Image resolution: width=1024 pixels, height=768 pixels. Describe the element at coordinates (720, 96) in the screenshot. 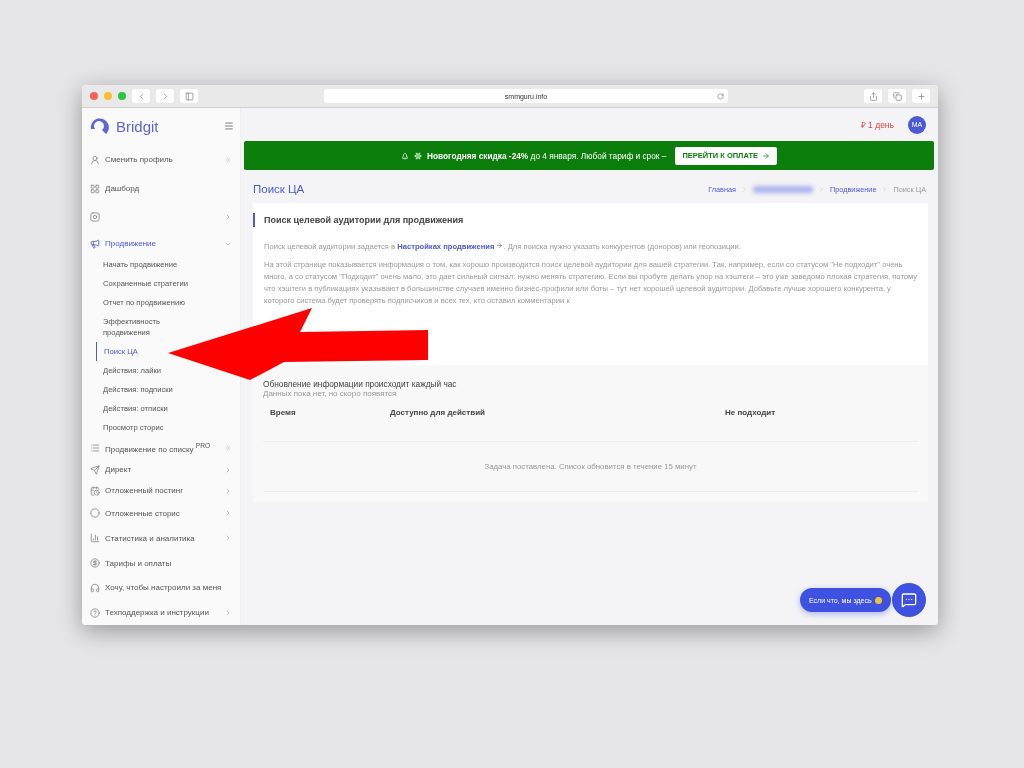

I see `reload-icon` at that location.